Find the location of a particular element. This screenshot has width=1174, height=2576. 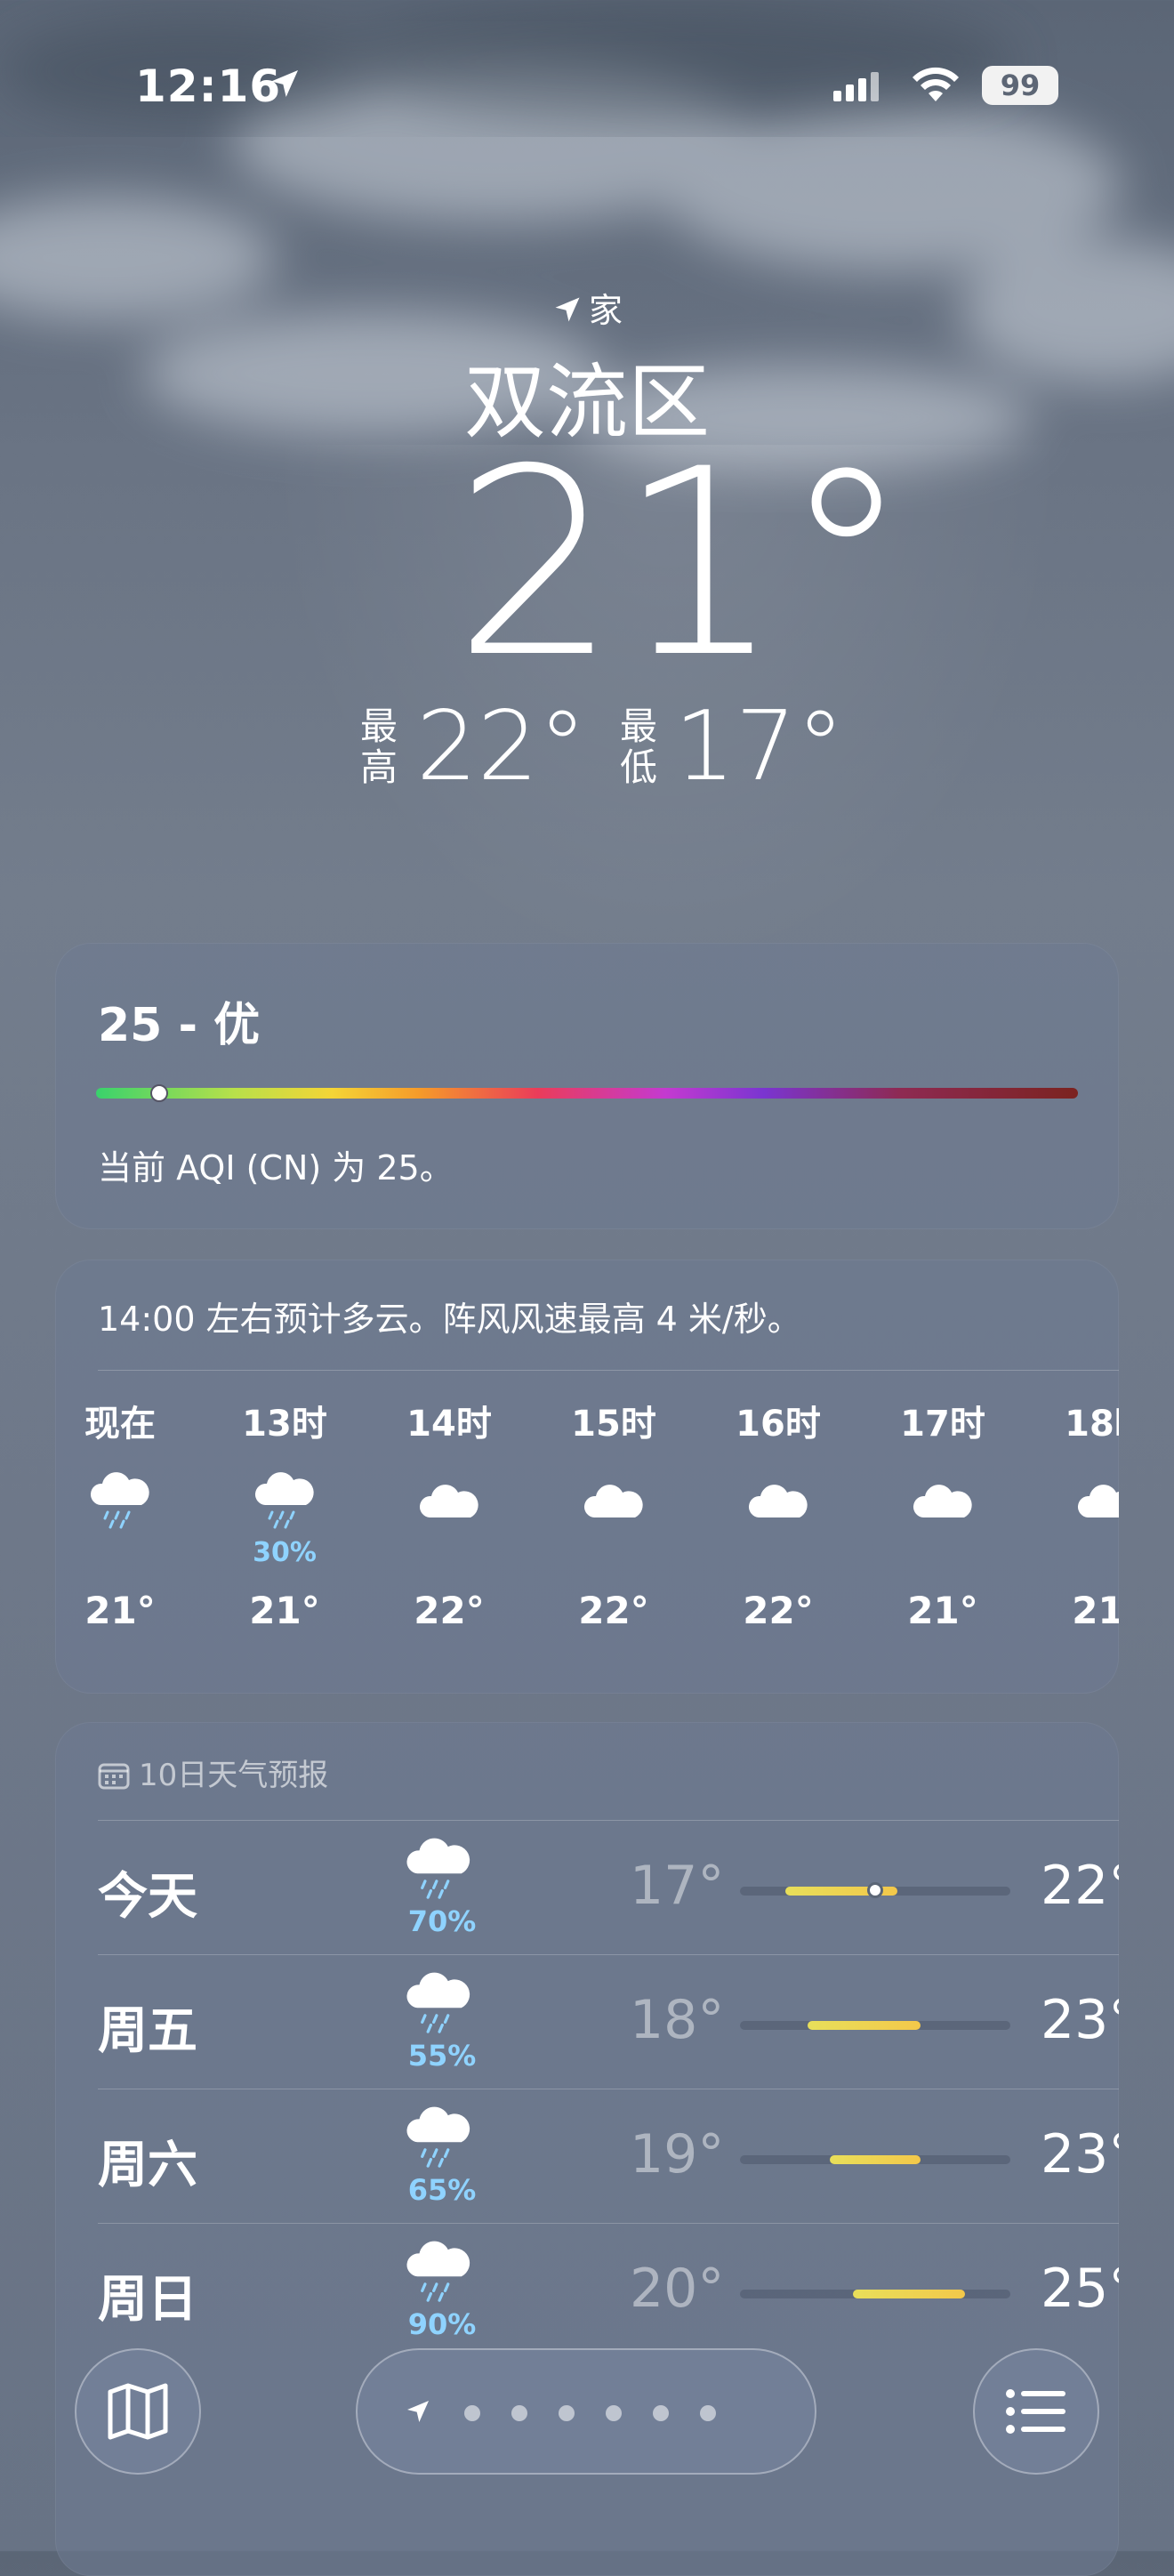

city-list-button is located at coordinates (1036, 2411).